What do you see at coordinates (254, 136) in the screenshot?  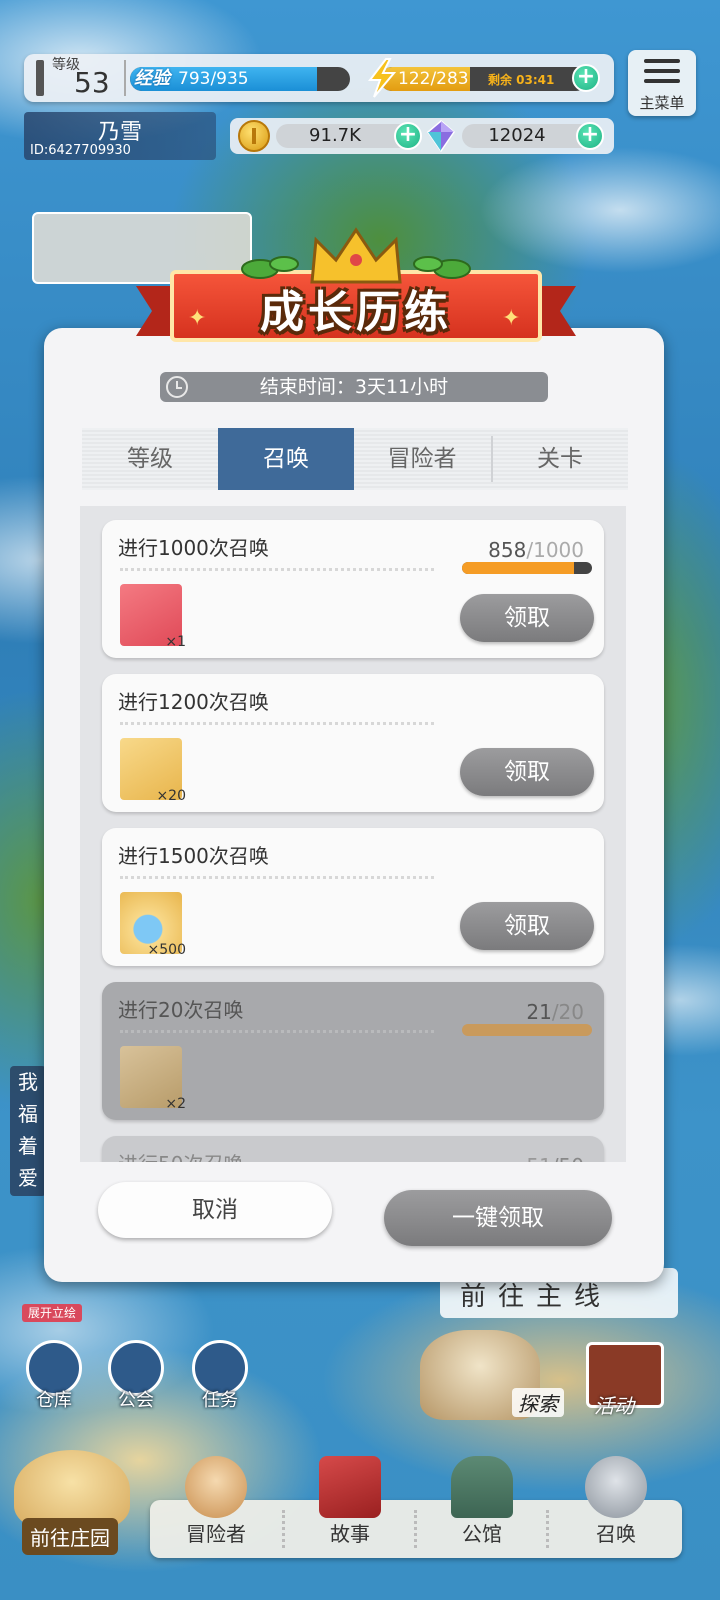 I see `gold-coin-icon` at bounding box center [254, 136].